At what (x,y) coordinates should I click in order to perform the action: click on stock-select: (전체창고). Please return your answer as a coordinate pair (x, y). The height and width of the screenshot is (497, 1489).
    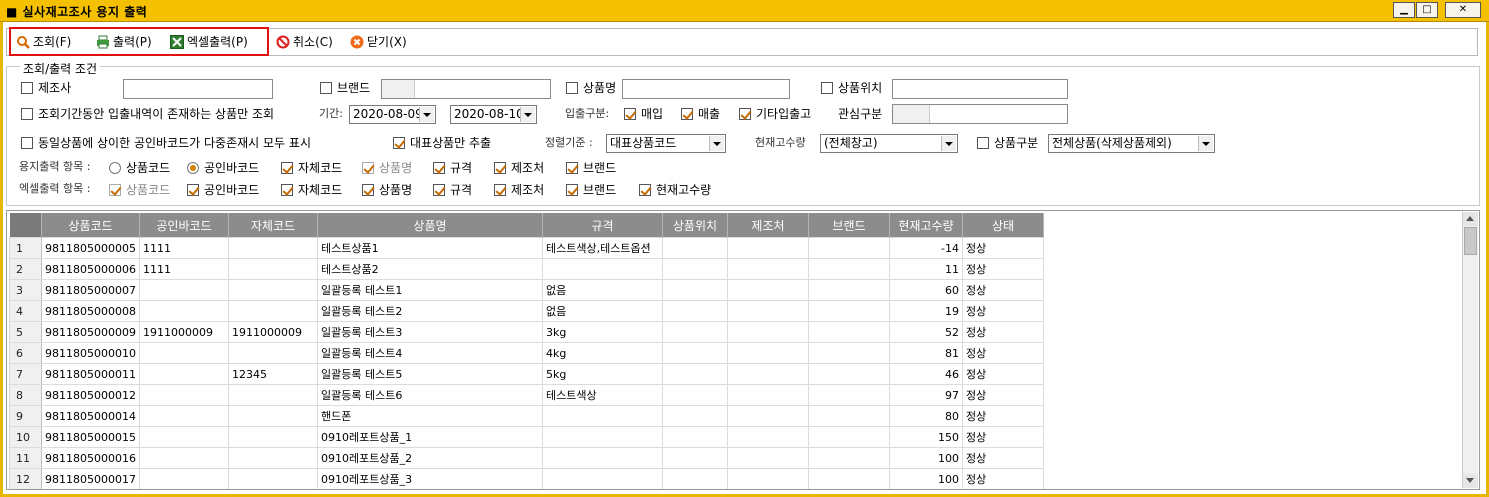
    Looking at the image, I should click on (889, 143).